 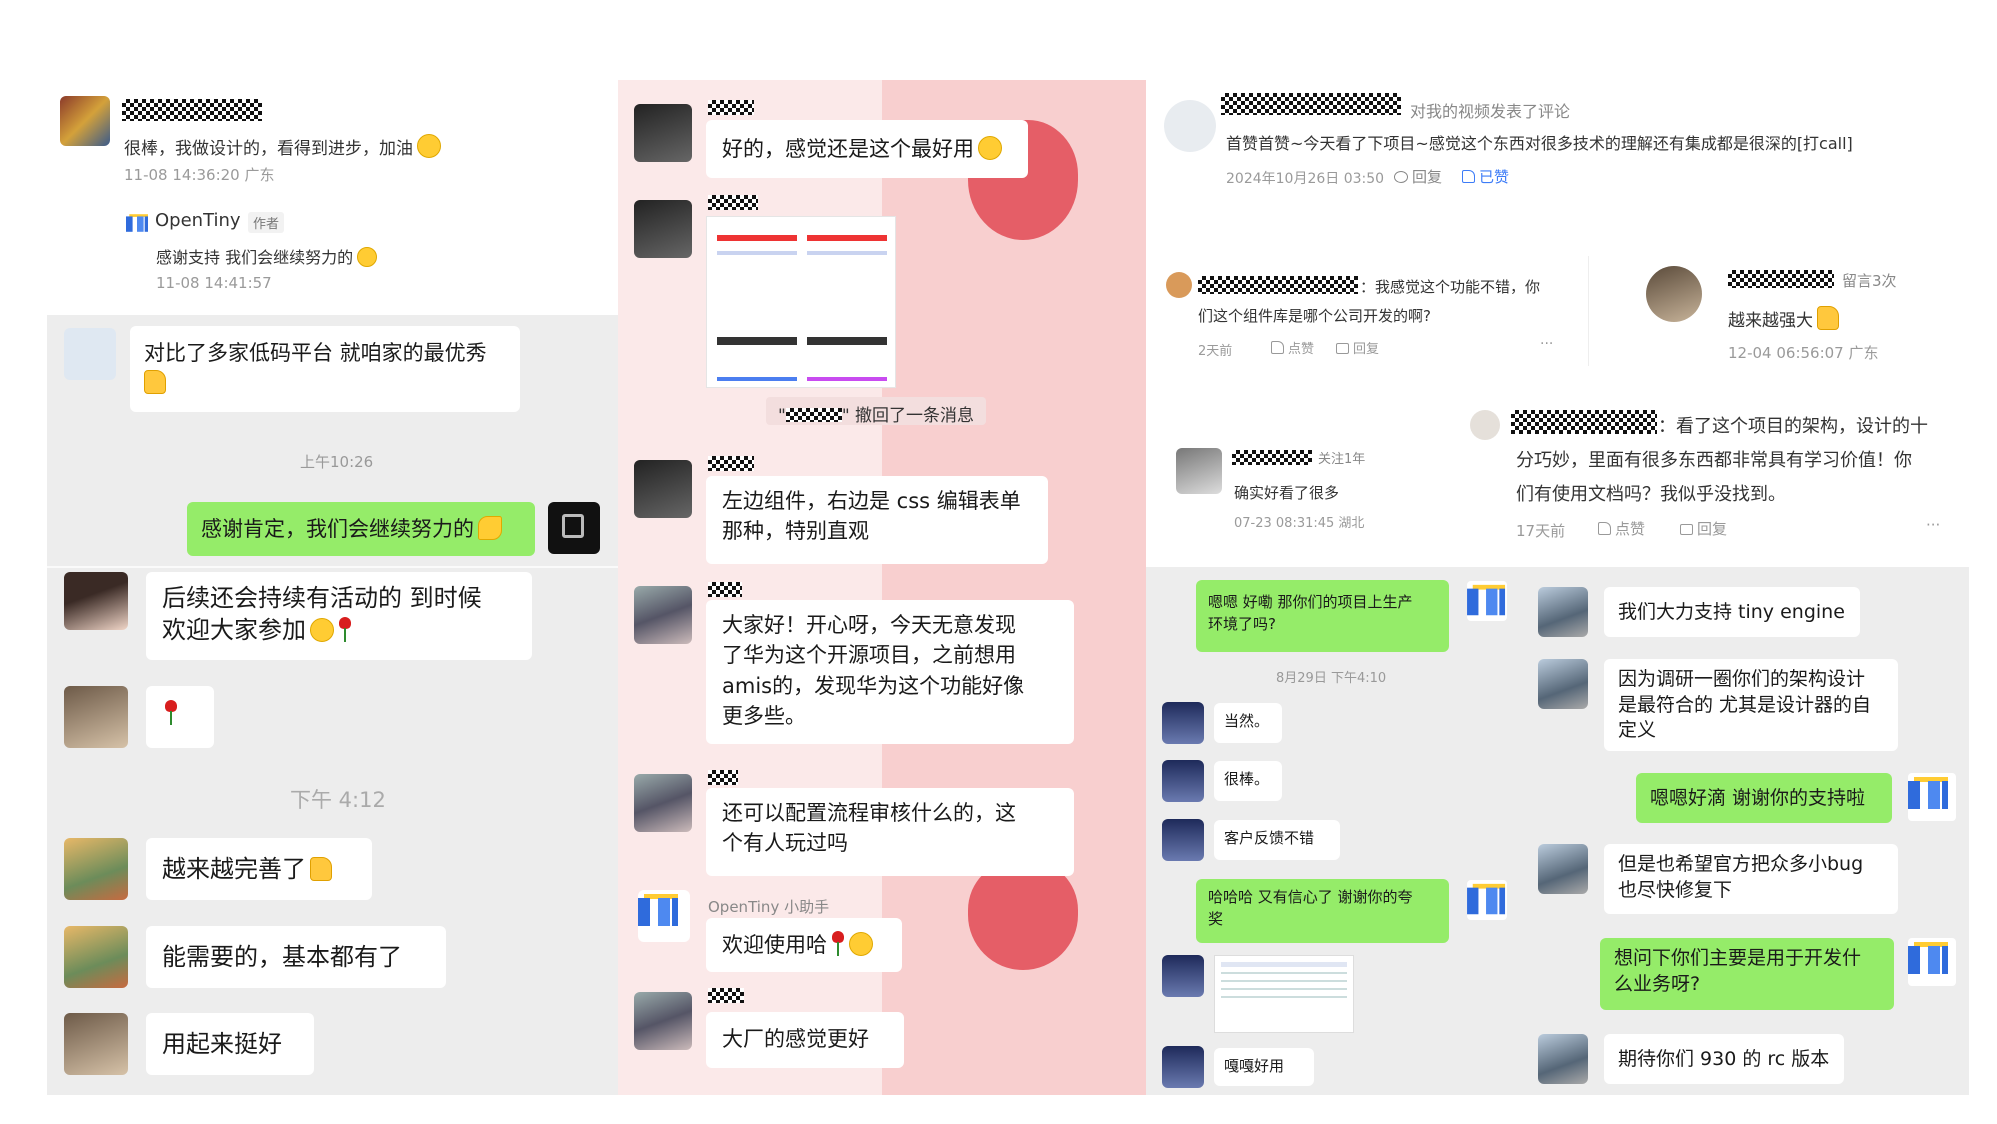 I want to click on message-text: 因为调研一圈你们的架构设计, so click(x=1742, y=679).